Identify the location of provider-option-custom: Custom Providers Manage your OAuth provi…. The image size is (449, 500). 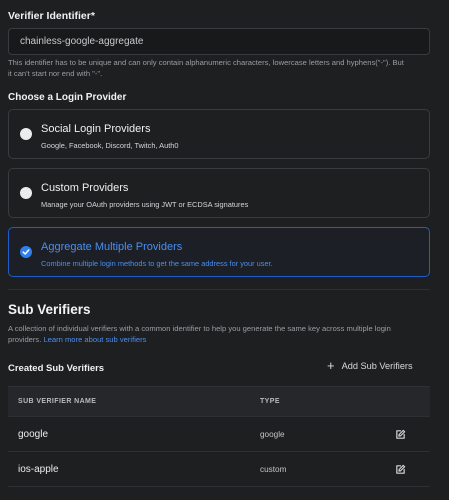
(219, 193).